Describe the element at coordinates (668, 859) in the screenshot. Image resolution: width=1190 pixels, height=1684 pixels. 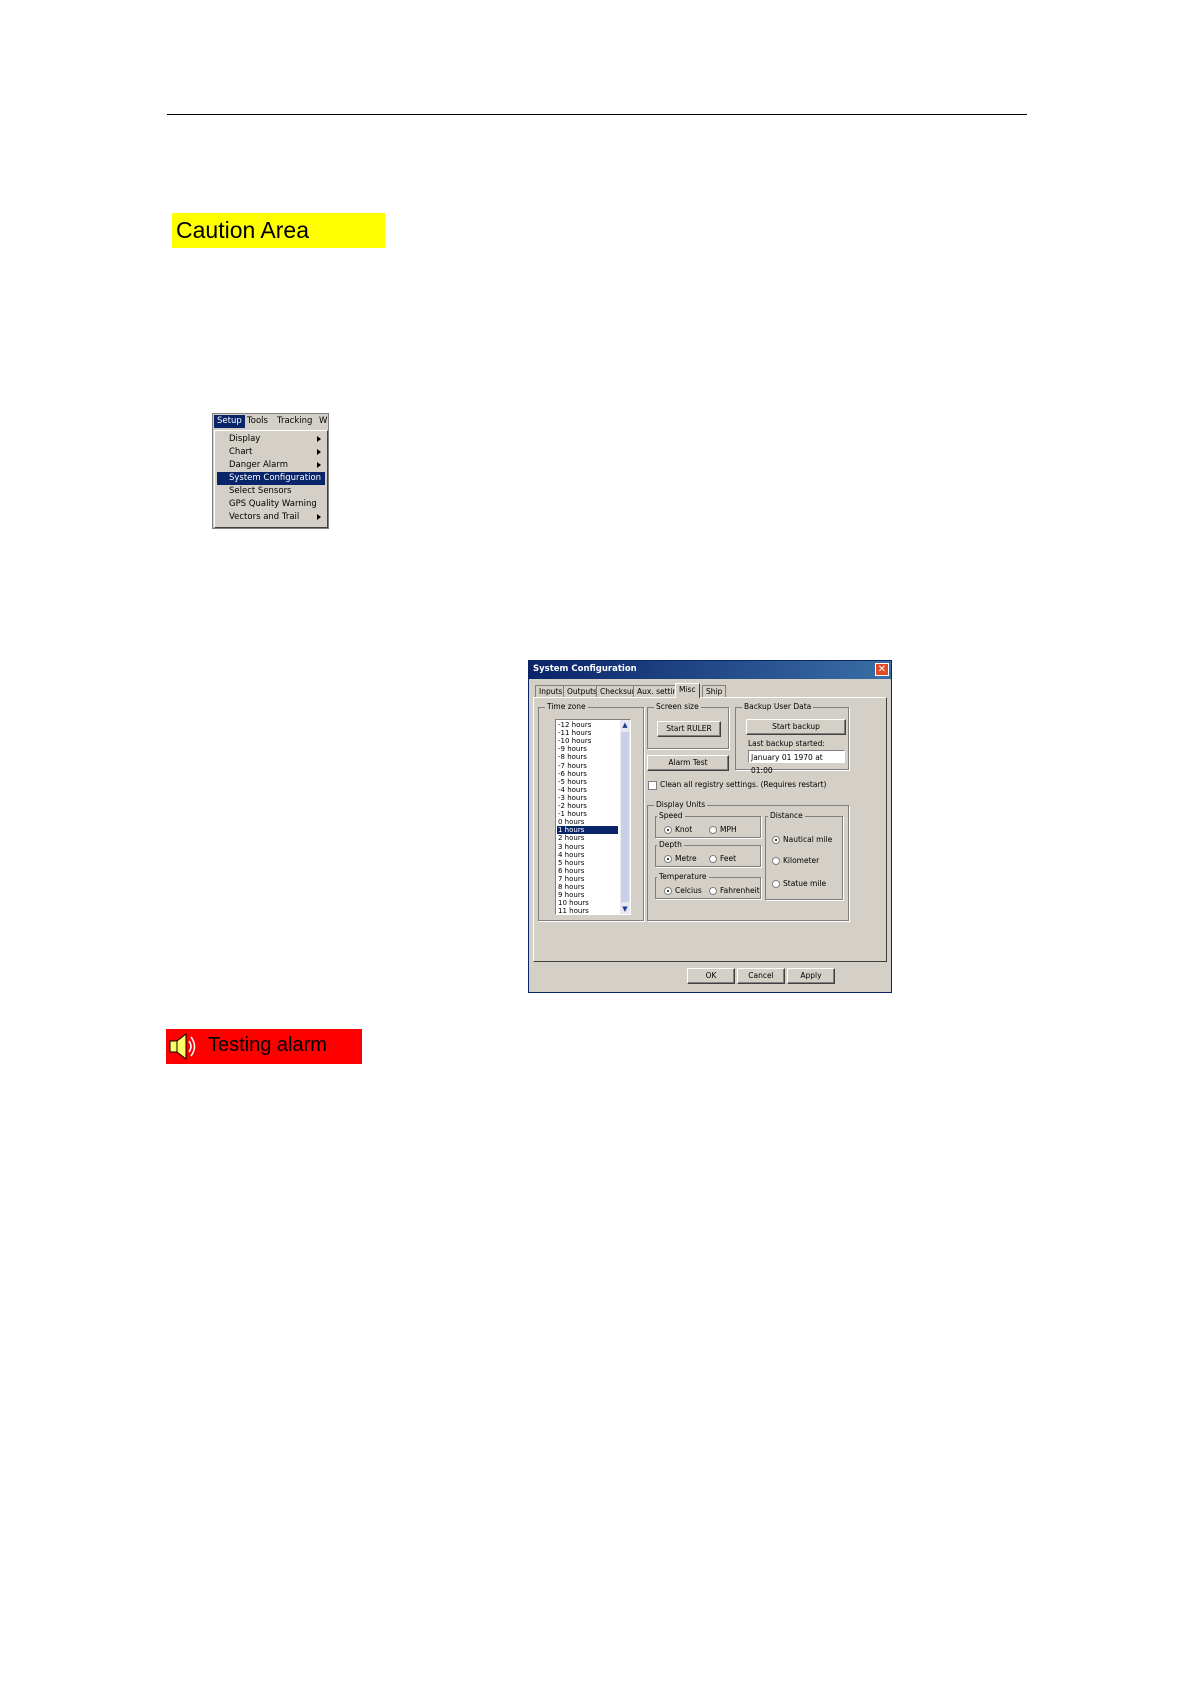
I see `depth-metre-radio` at that location.